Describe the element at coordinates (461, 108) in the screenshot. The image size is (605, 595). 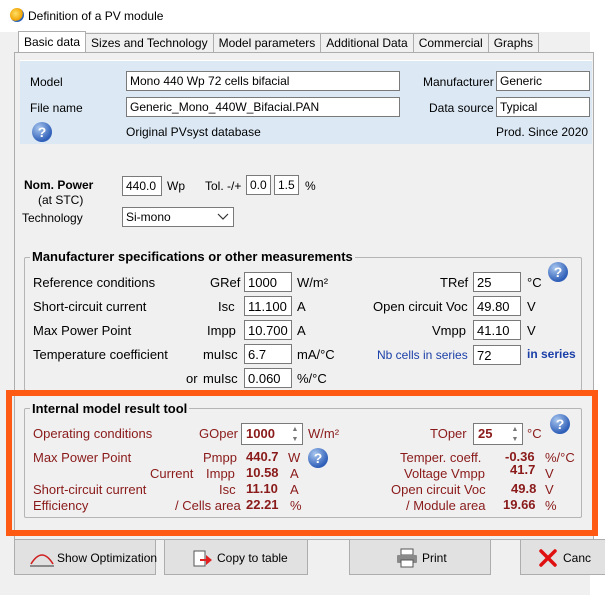
I see `datasource-label: Data source` at that location.